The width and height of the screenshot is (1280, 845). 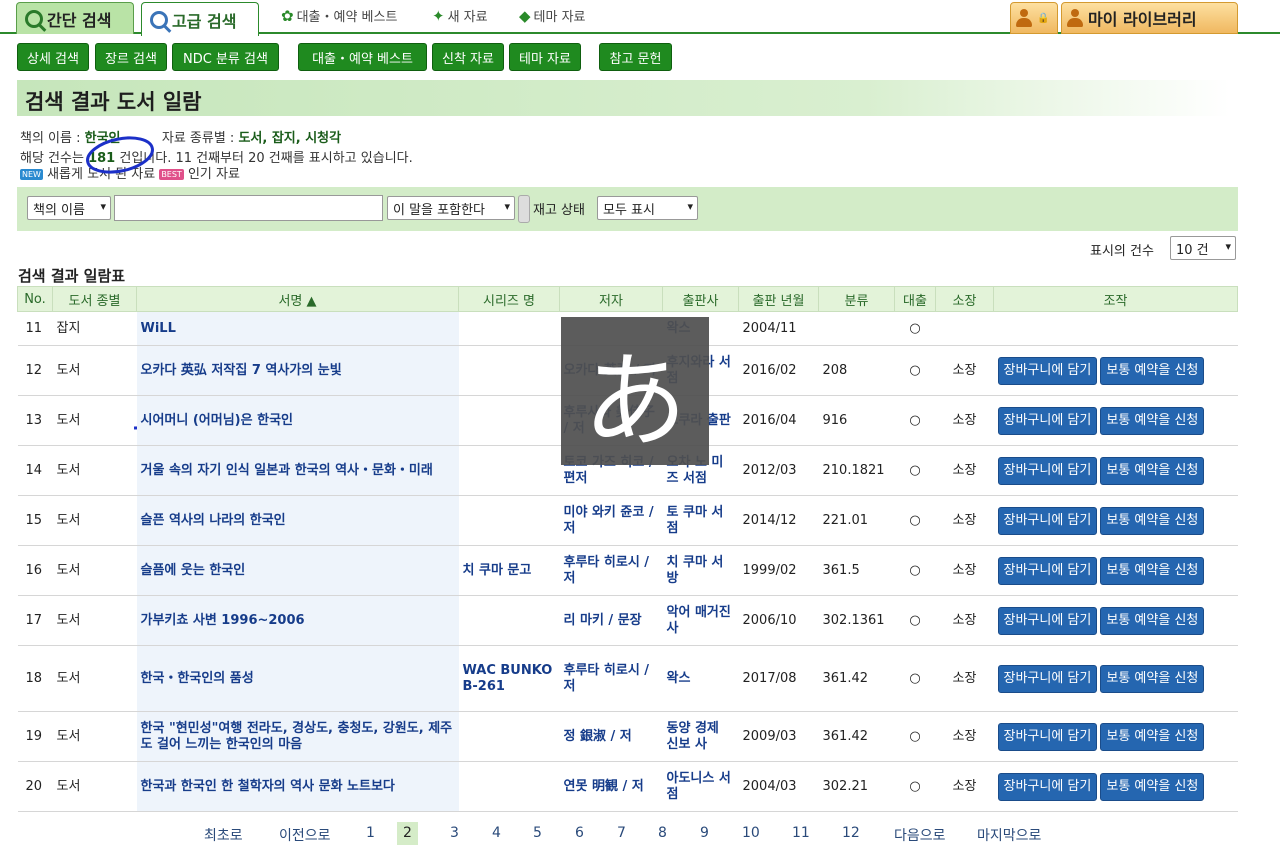 I want to click on row-publisher: 왁스, so click(x=700, y=678).